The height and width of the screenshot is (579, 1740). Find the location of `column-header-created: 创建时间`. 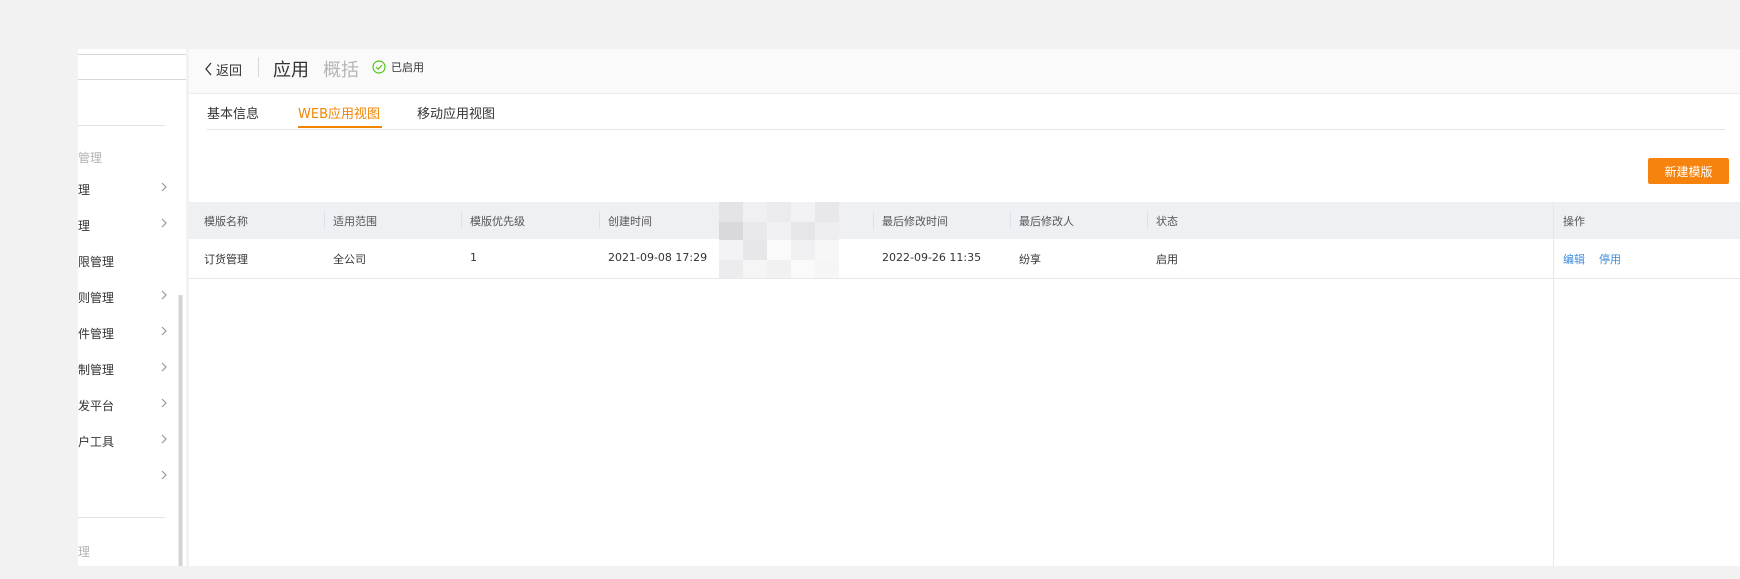

column-header-created: 创建时间 is located at coordinates (630, 221).